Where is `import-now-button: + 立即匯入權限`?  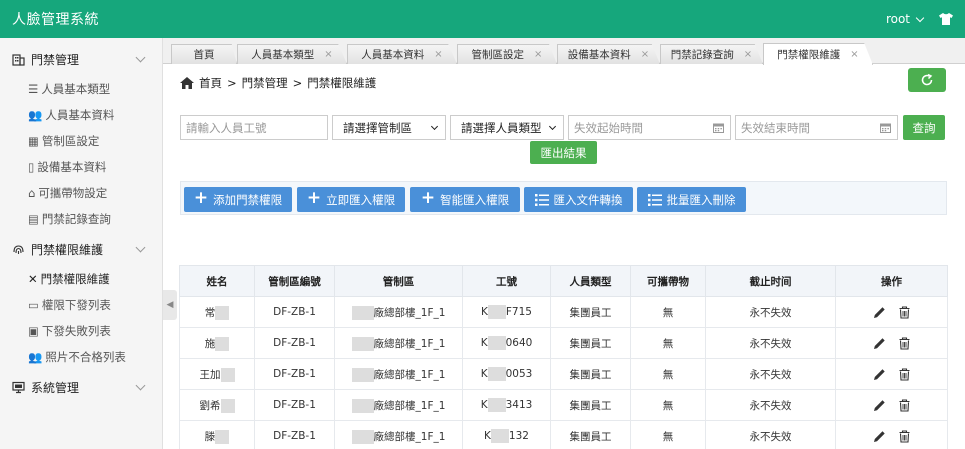 import-now-button: + 立即匯入權限 is located at coordinates (351, 199).